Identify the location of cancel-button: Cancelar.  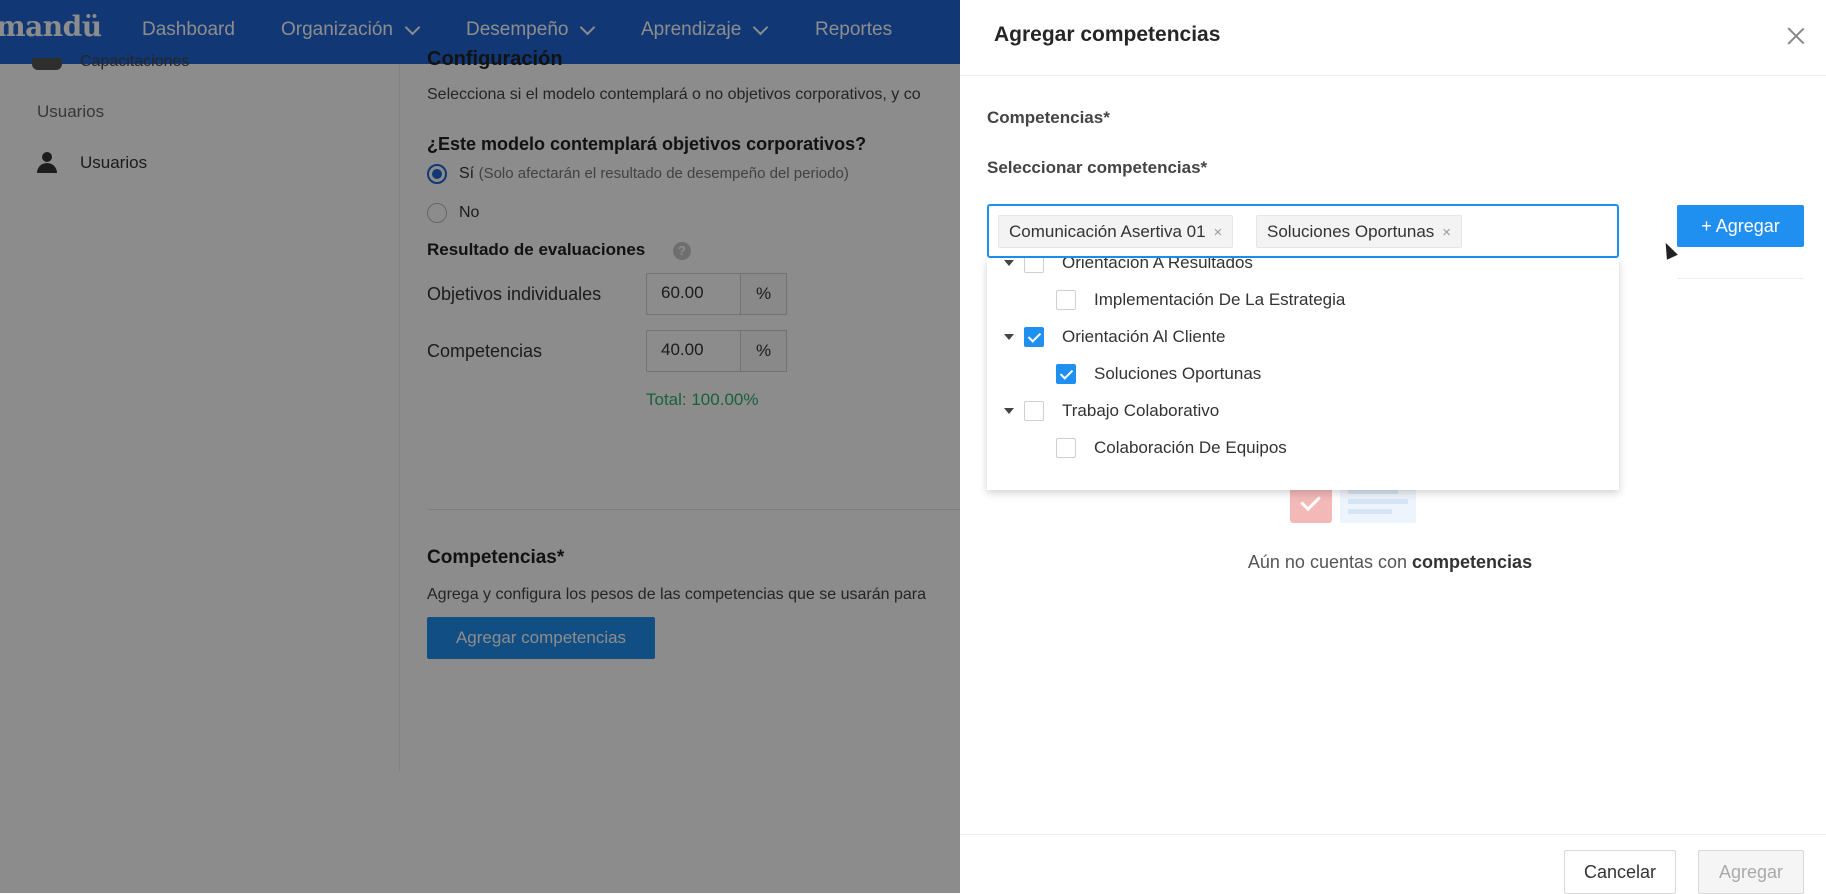
(1620, 872).